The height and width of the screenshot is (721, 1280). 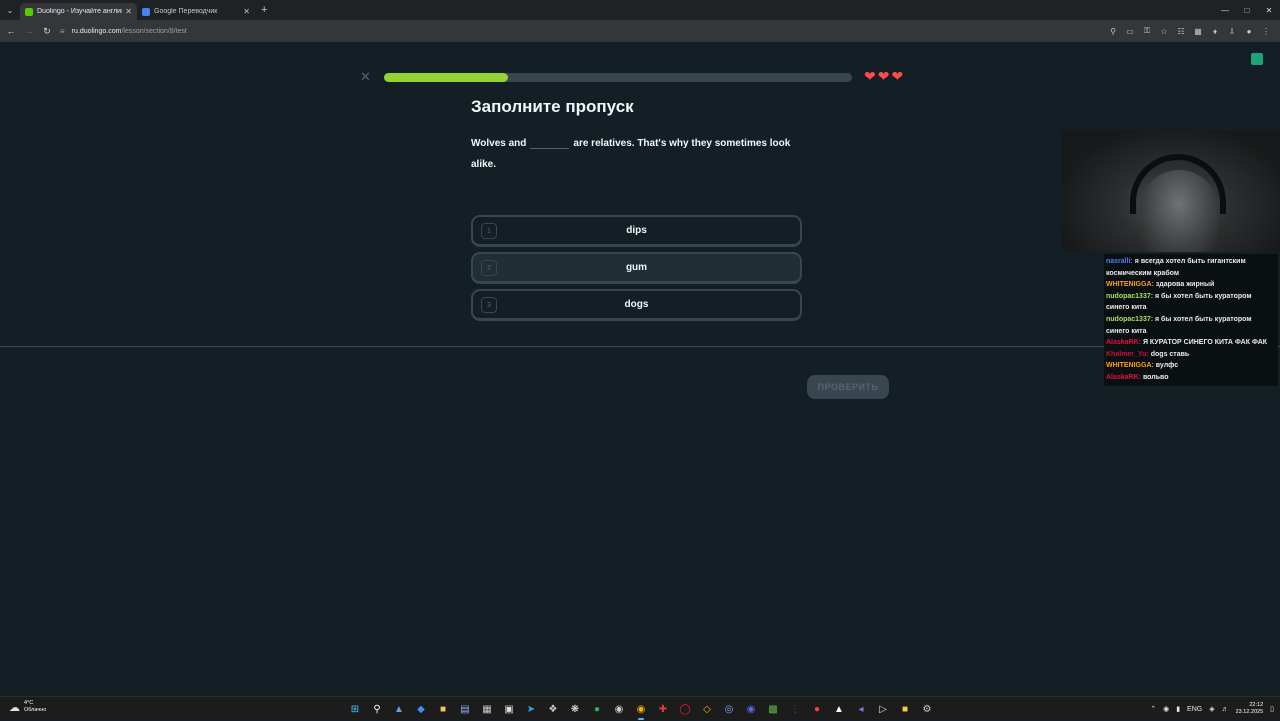 I want to click on chrome-icon: ◉, so click(x=641, y=709).